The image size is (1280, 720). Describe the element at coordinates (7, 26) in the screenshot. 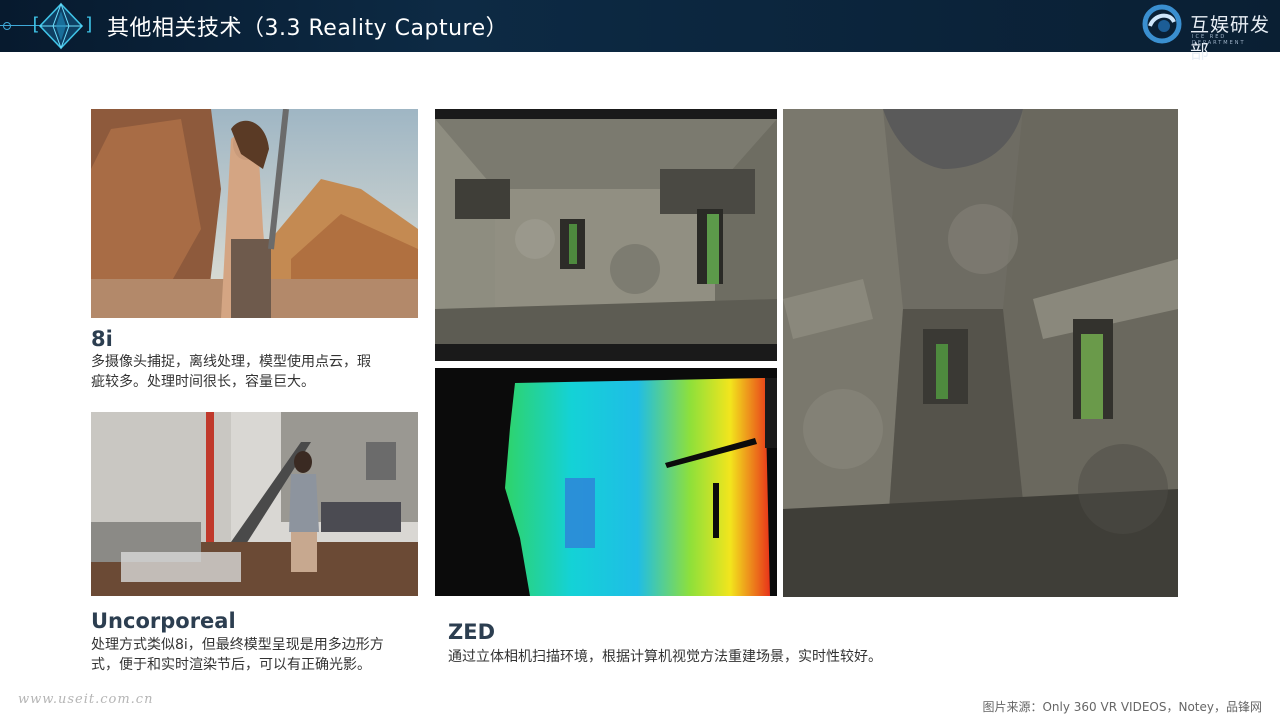

I see `decor-dot` at that location.